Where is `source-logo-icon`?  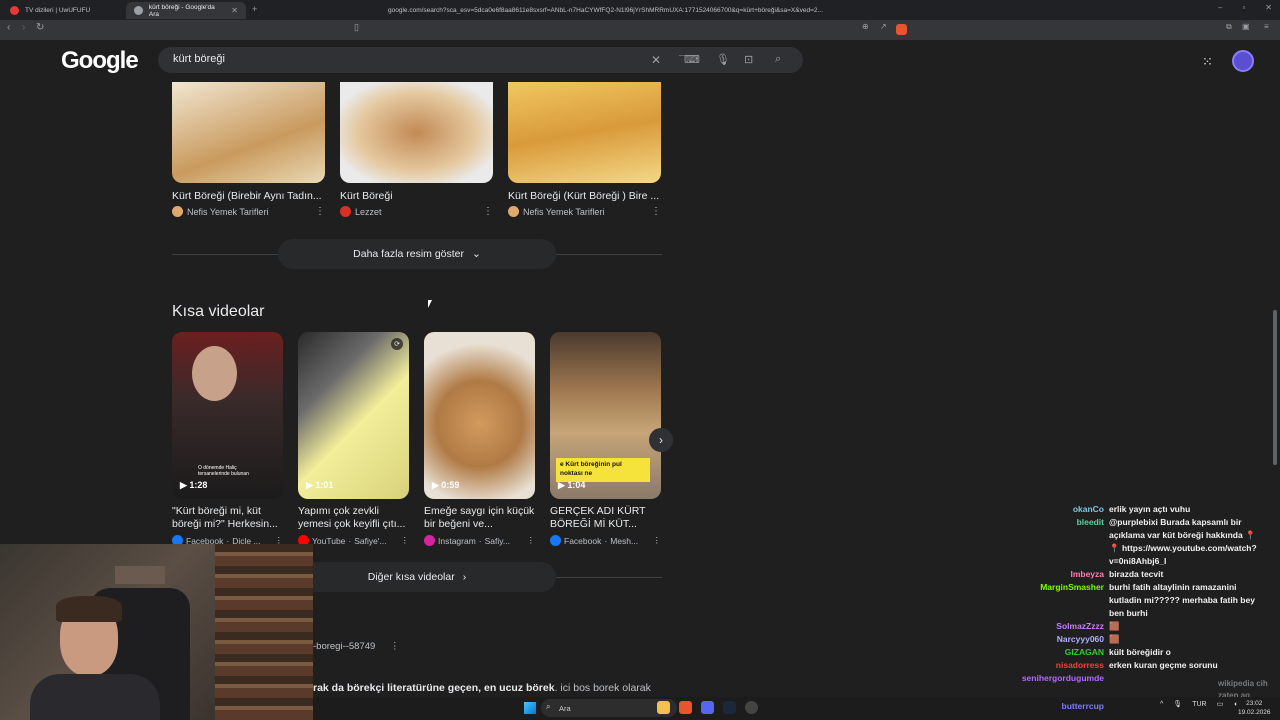 source-logo-icon is located at coordinates (345, 211).